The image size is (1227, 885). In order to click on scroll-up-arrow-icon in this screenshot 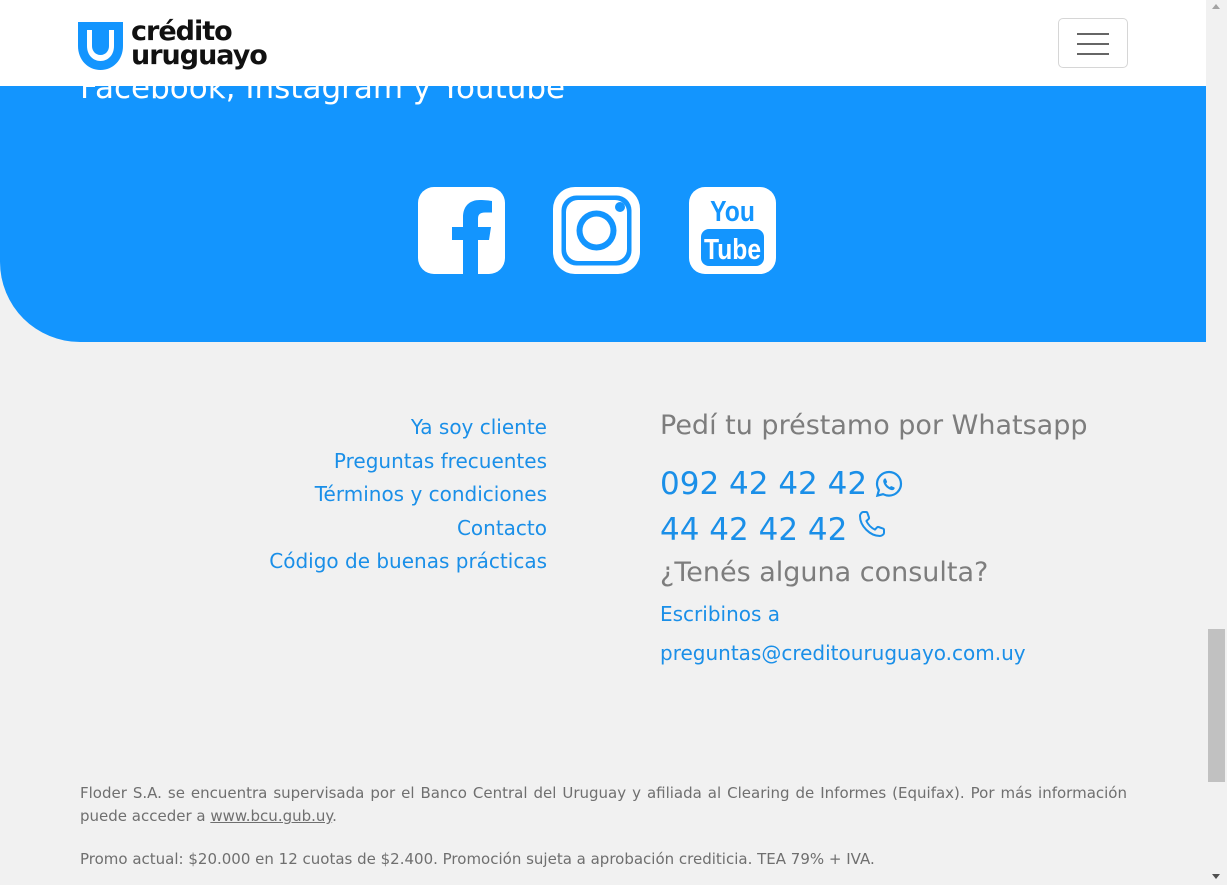, I will do `click(1216, 6)`.